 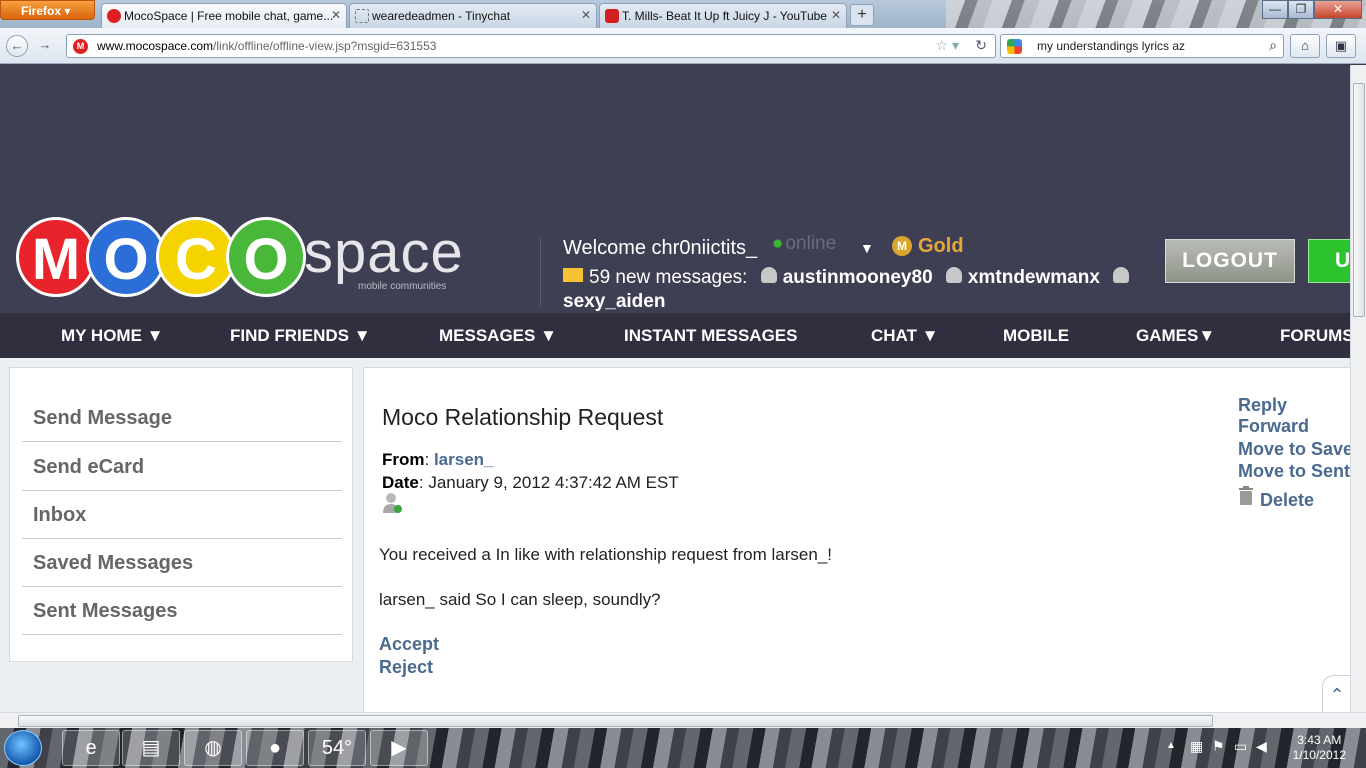 I want to click on delete-link: Delete, so click(x=1287, y=500).